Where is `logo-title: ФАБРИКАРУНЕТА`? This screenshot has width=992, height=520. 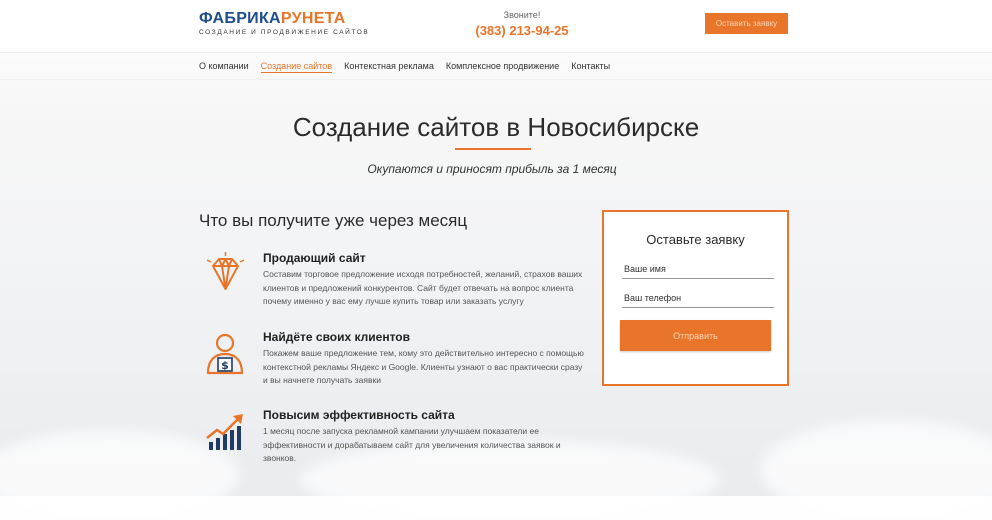
logo-title: ФАБРИКАРУНЕТА is located at coordinates (284, 19).